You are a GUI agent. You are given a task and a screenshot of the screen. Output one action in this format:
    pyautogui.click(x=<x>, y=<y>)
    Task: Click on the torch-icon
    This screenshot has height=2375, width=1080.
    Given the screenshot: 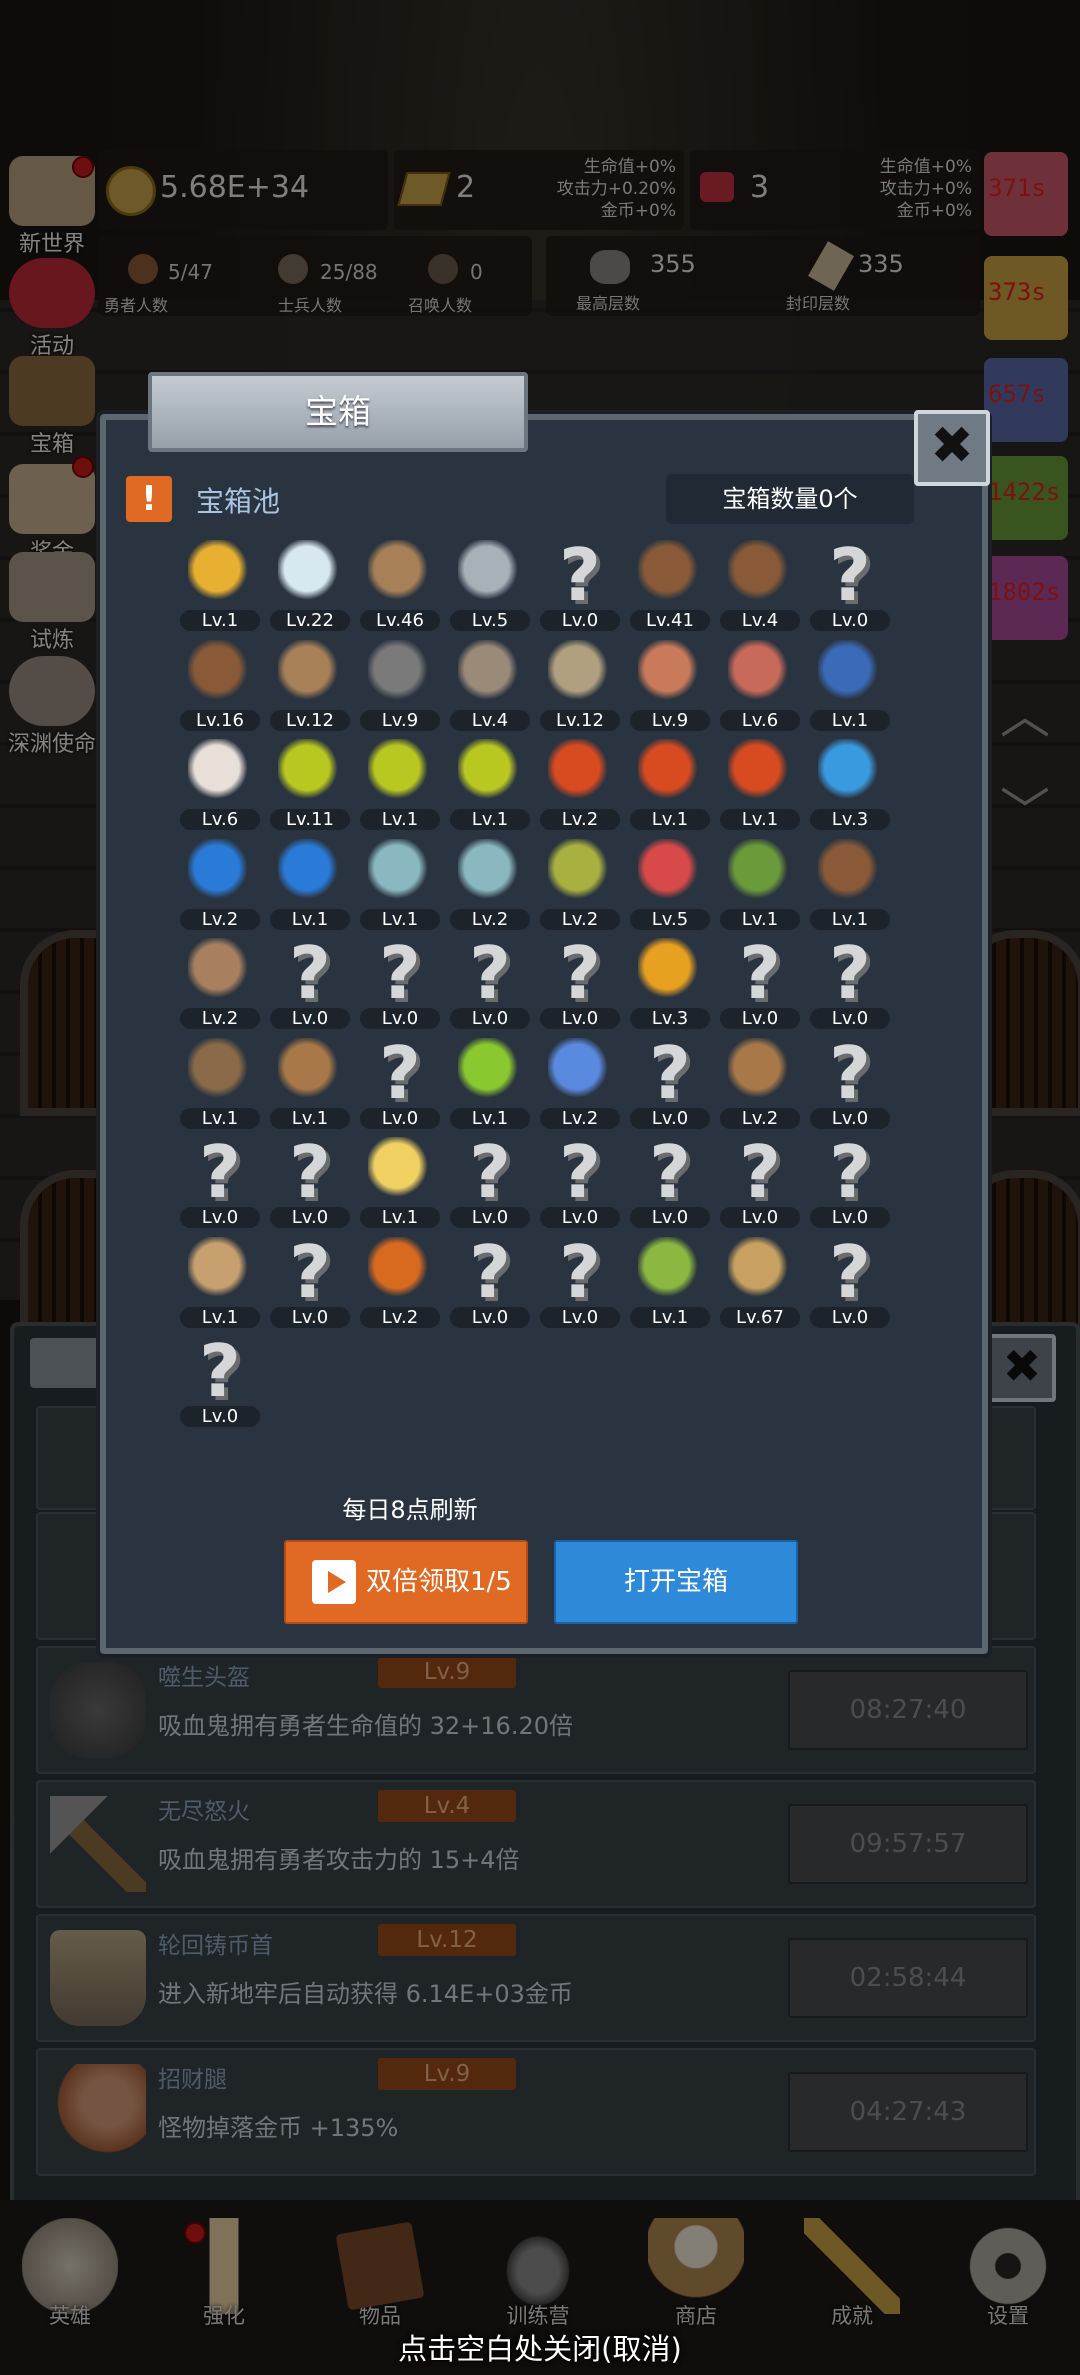 What is the action you would take?
    pyautogui.click(x=670, y=970)
    